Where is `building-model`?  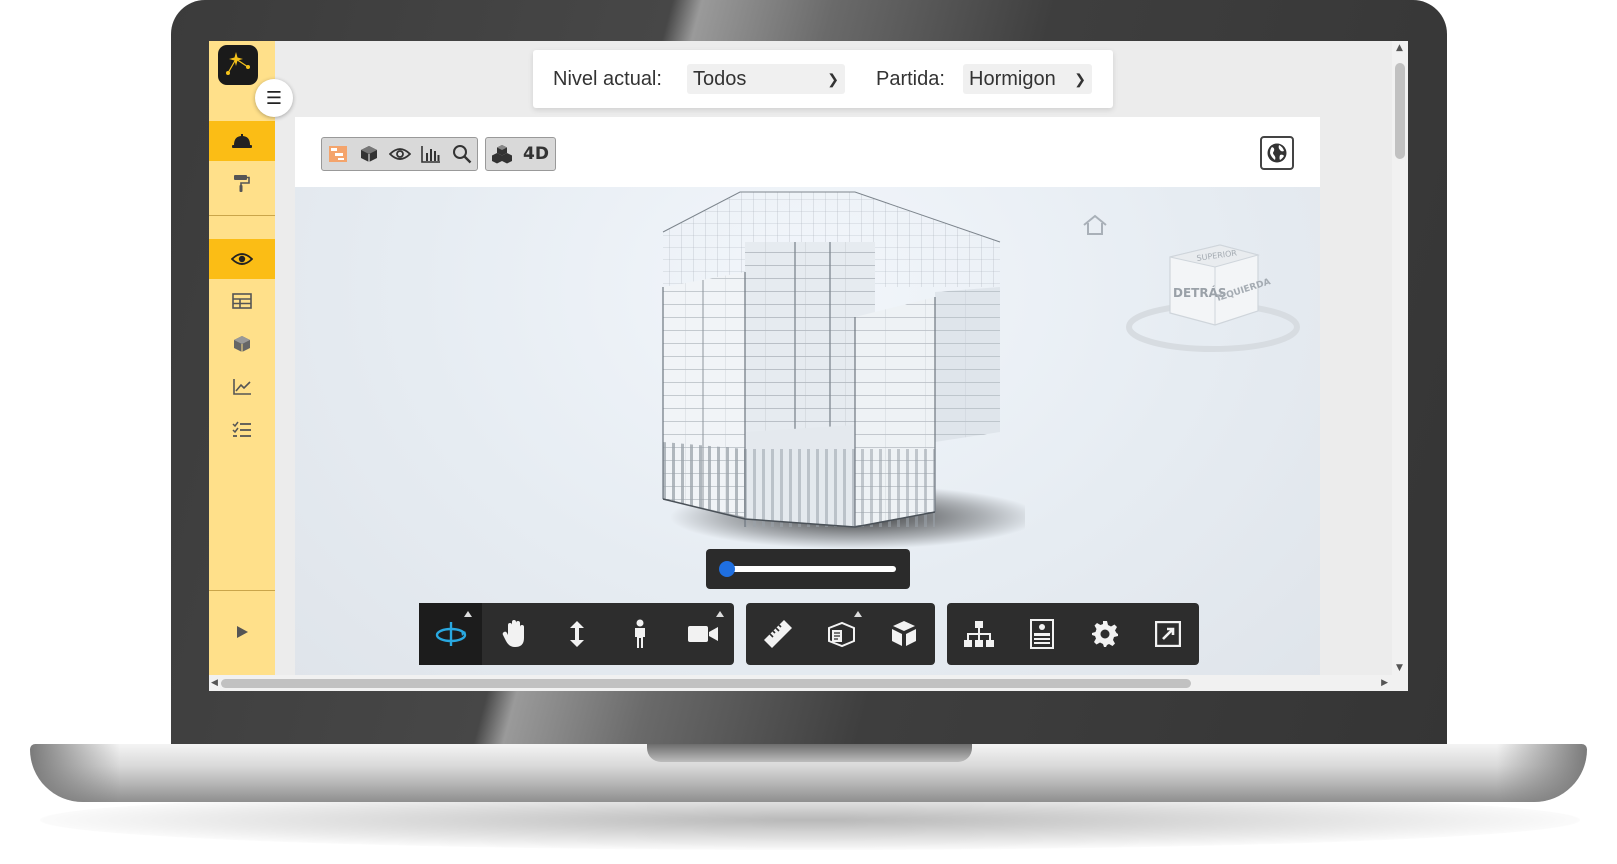 building-model is located at coordinates (835, 377).